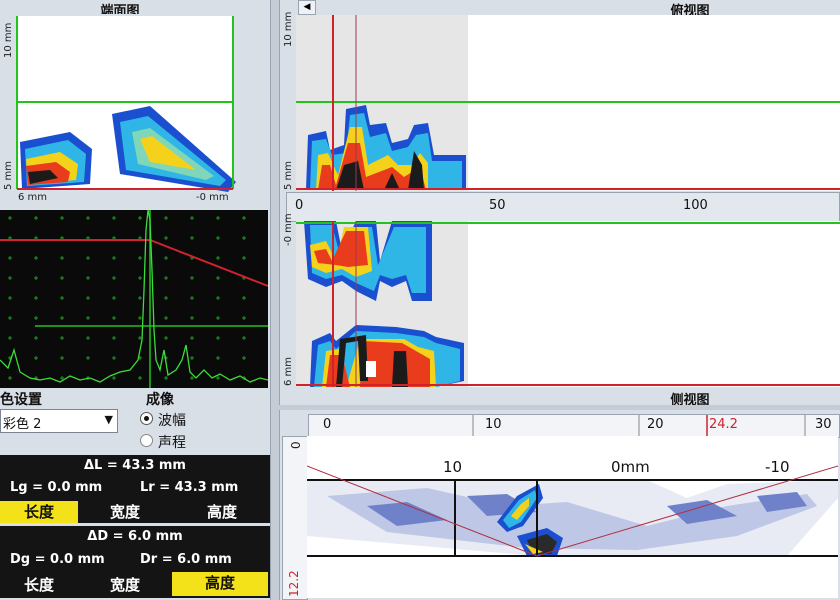 Image resolution: width=840 pixels, height=600 pixels. What do you see at coordinates (222, 512) in the screenshot?
I see `height-button: 高度` at bounding box center [222, 512].